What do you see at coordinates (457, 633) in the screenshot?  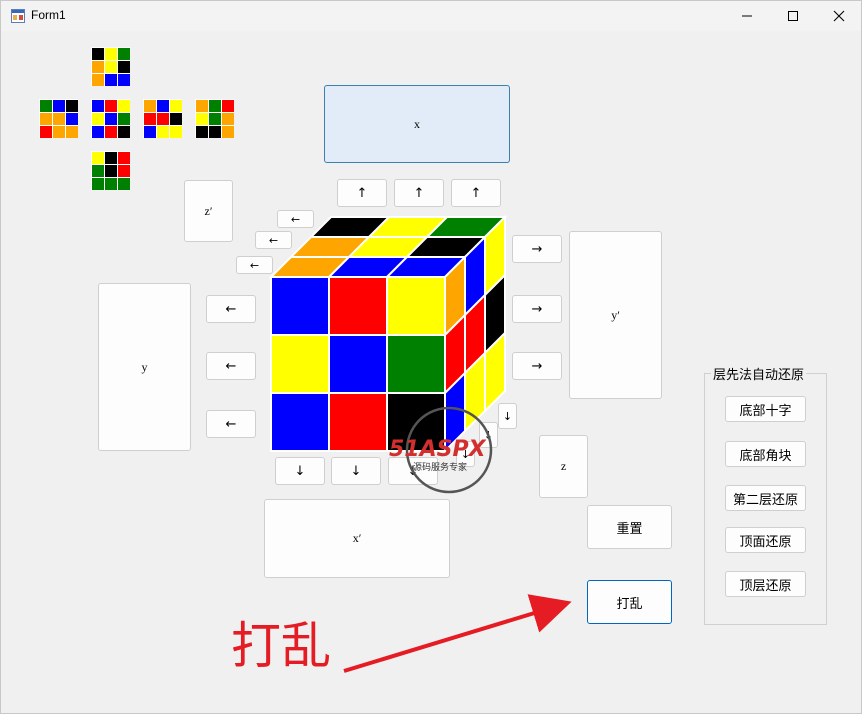 I see `annotation-arrow-icon` at bounding box center [457, 633].